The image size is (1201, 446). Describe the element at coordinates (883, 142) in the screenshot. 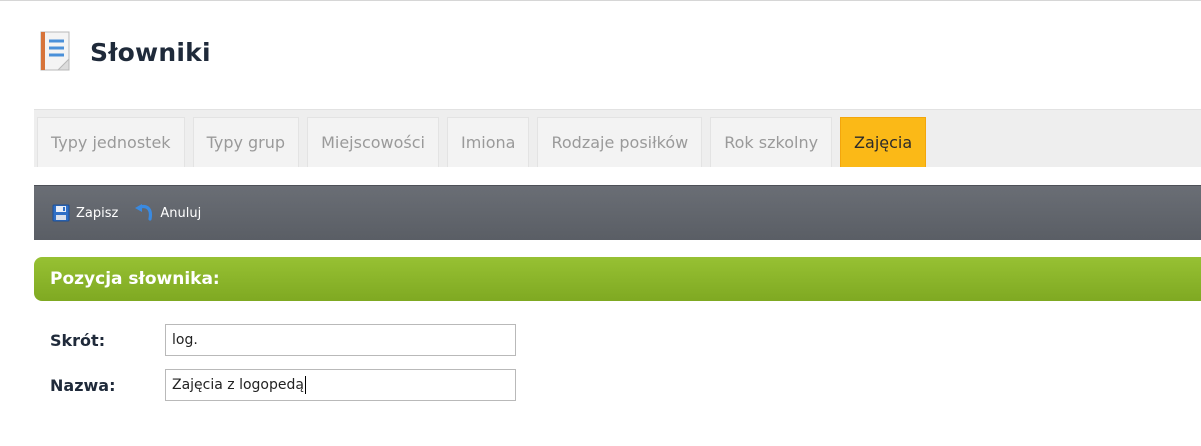

I see `tab-zajecia: Zajęcia` at that location.